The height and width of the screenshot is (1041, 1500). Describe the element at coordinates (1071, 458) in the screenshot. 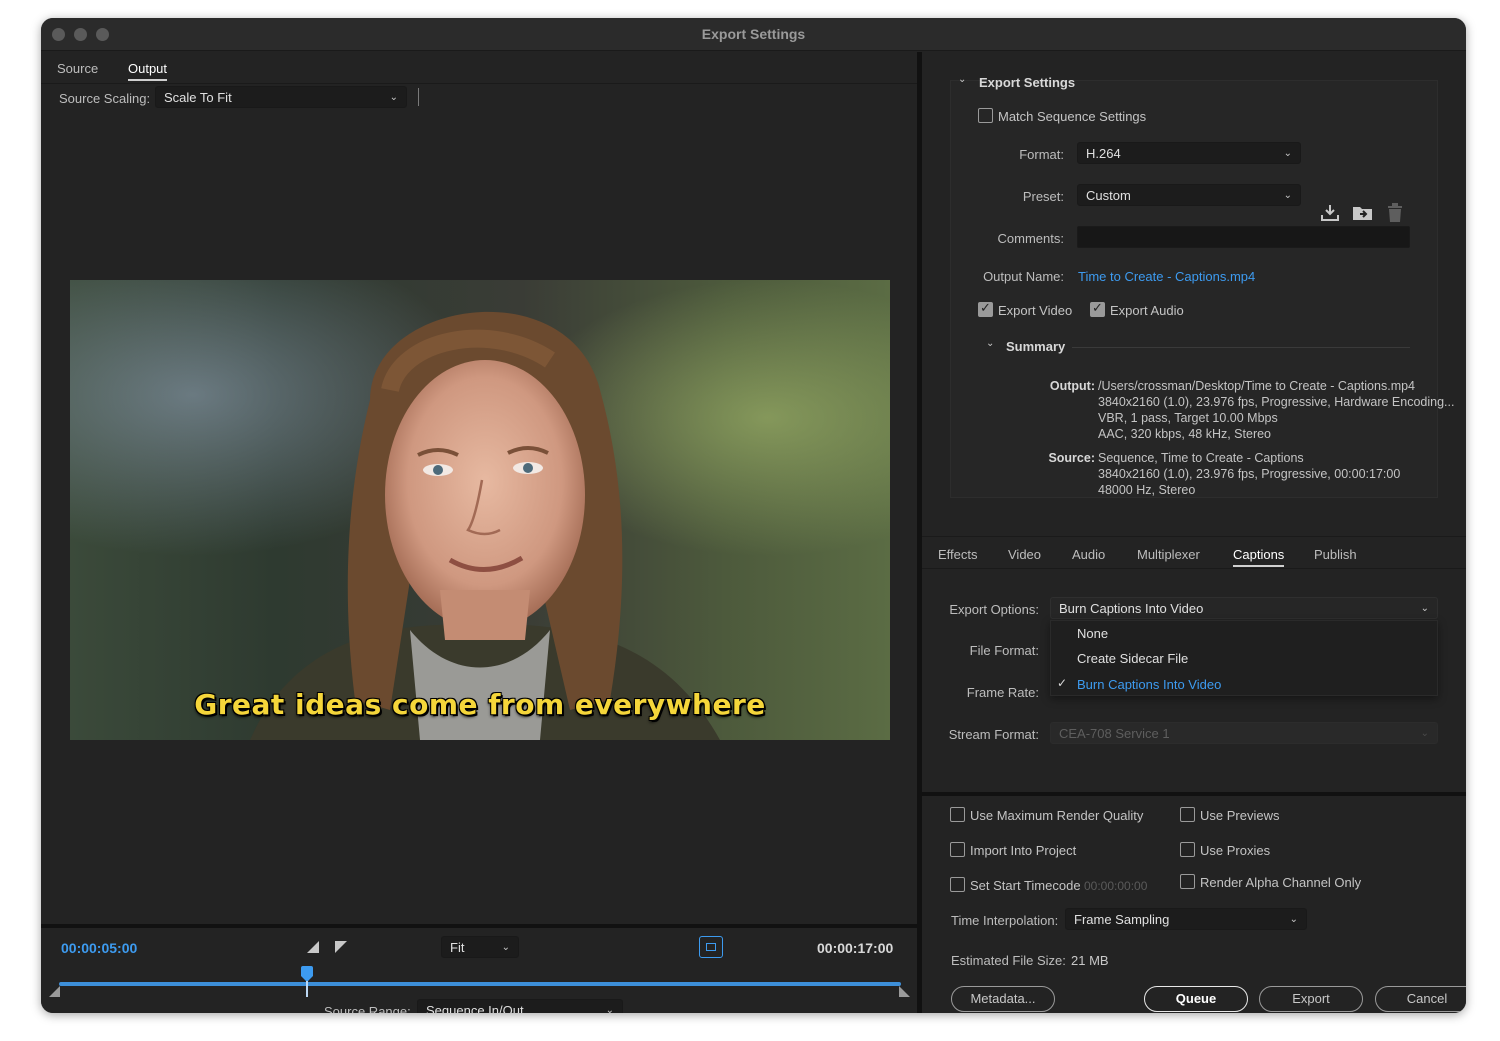

I see `summary-source-key: Source:` at that location.